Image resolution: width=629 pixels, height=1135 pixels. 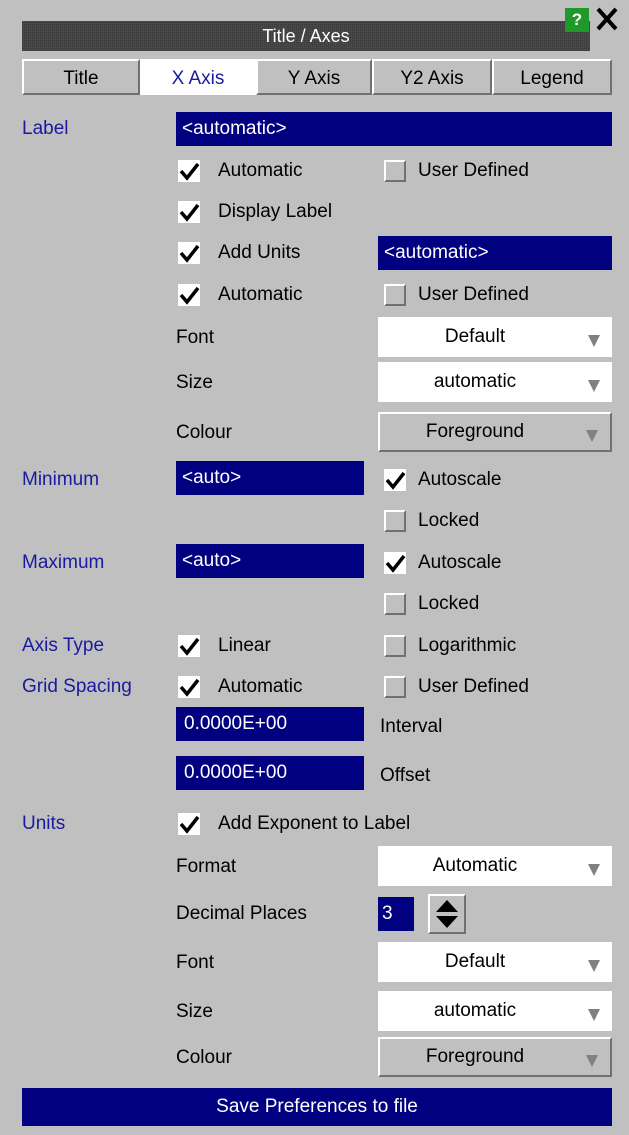 I want to click on units-colour-label: Colour, so click(x=204, y=1057).